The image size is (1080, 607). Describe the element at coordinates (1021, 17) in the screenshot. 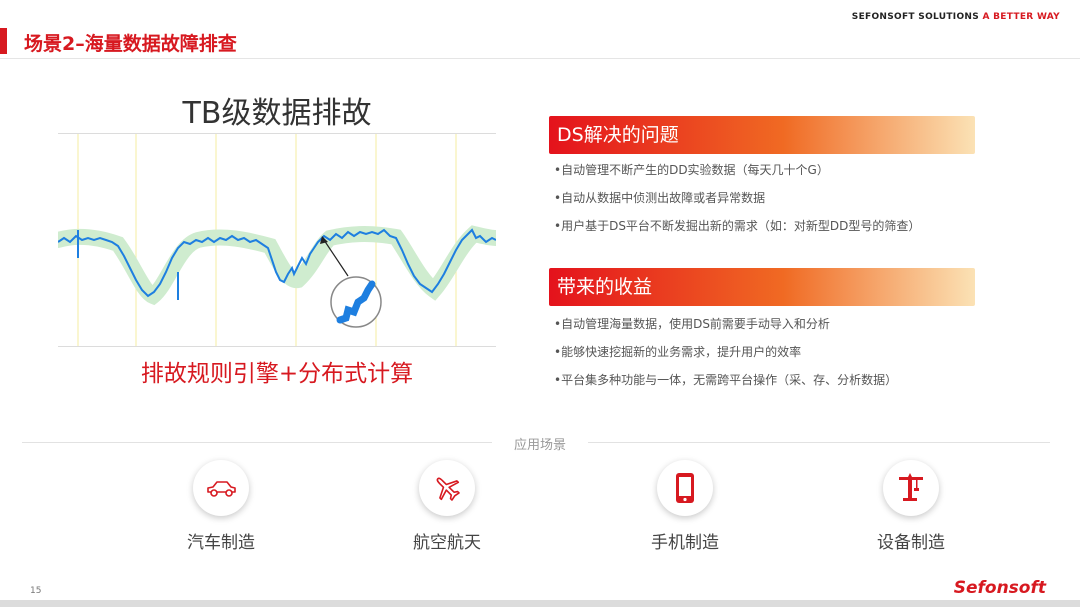

I see `brand-slogan: A BETTER WAY` at that location.